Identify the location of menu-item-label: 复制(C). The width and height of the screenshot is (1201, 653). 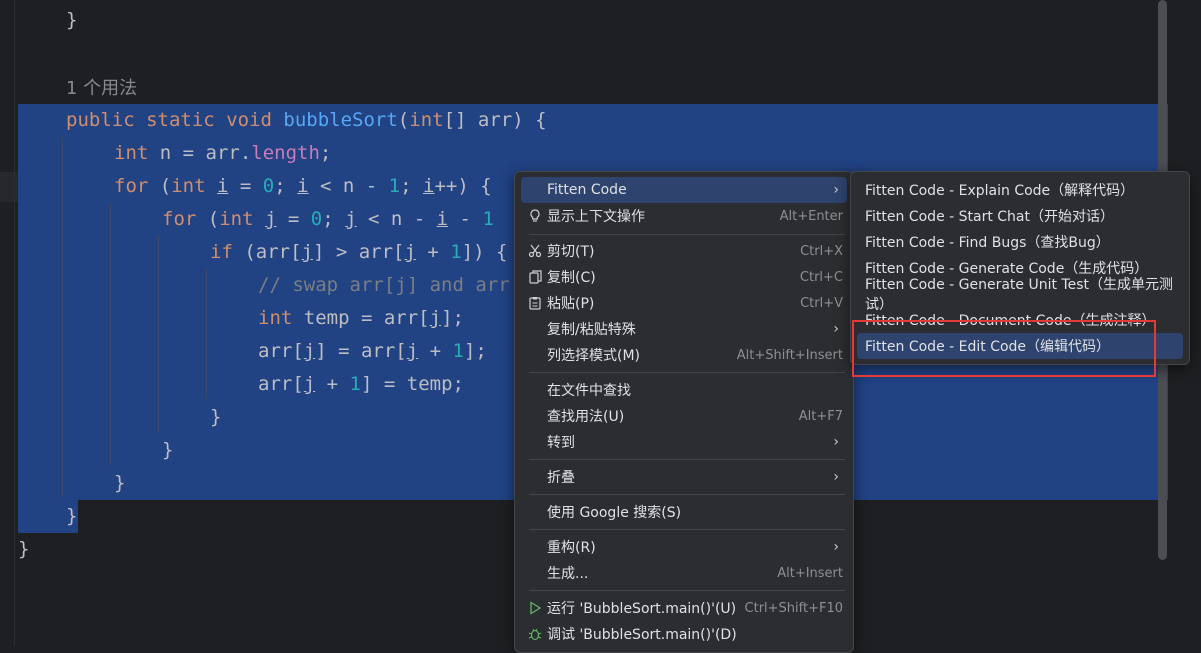
(571, 278).